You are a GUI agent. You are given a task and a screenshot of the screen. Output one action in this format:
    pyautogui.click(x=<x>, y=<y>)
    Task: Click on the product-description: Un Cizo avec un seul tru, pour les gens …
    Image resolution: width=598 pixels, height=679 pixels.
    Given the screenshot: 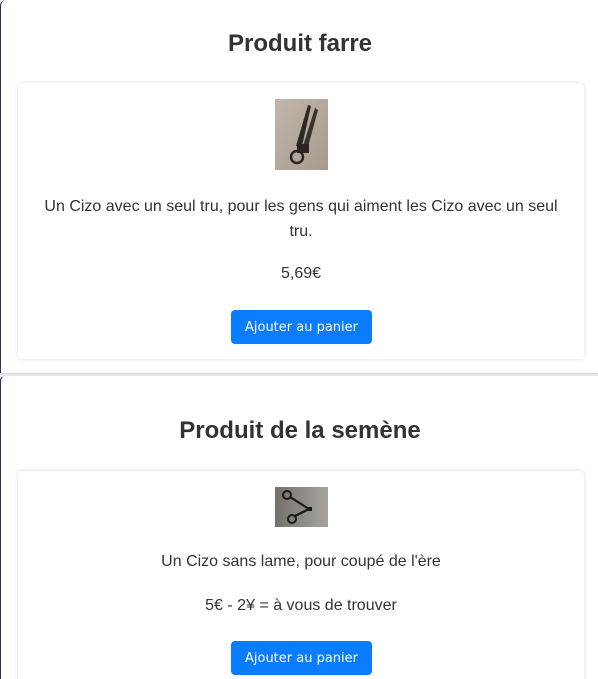 What is the action you would take?
    pyautogui.click(x=301, y=219)
    